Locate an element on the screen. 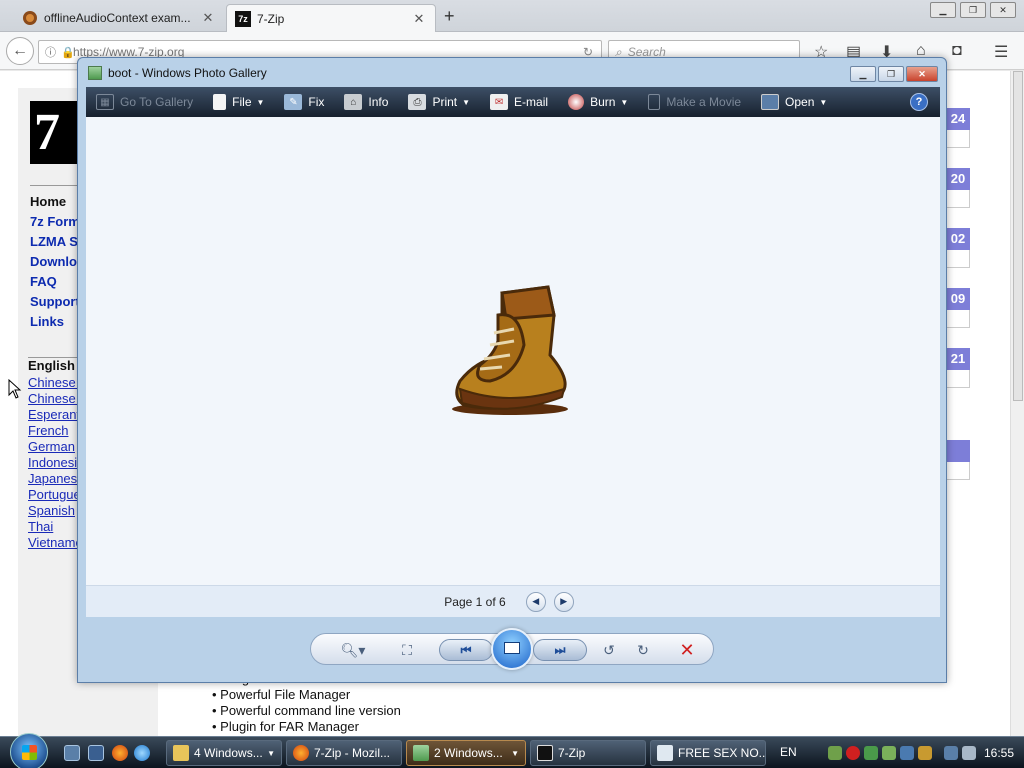 The height and width of the screenshot is (768, 1024). minimize-button: ▁ is located at coordinates (863, 74).